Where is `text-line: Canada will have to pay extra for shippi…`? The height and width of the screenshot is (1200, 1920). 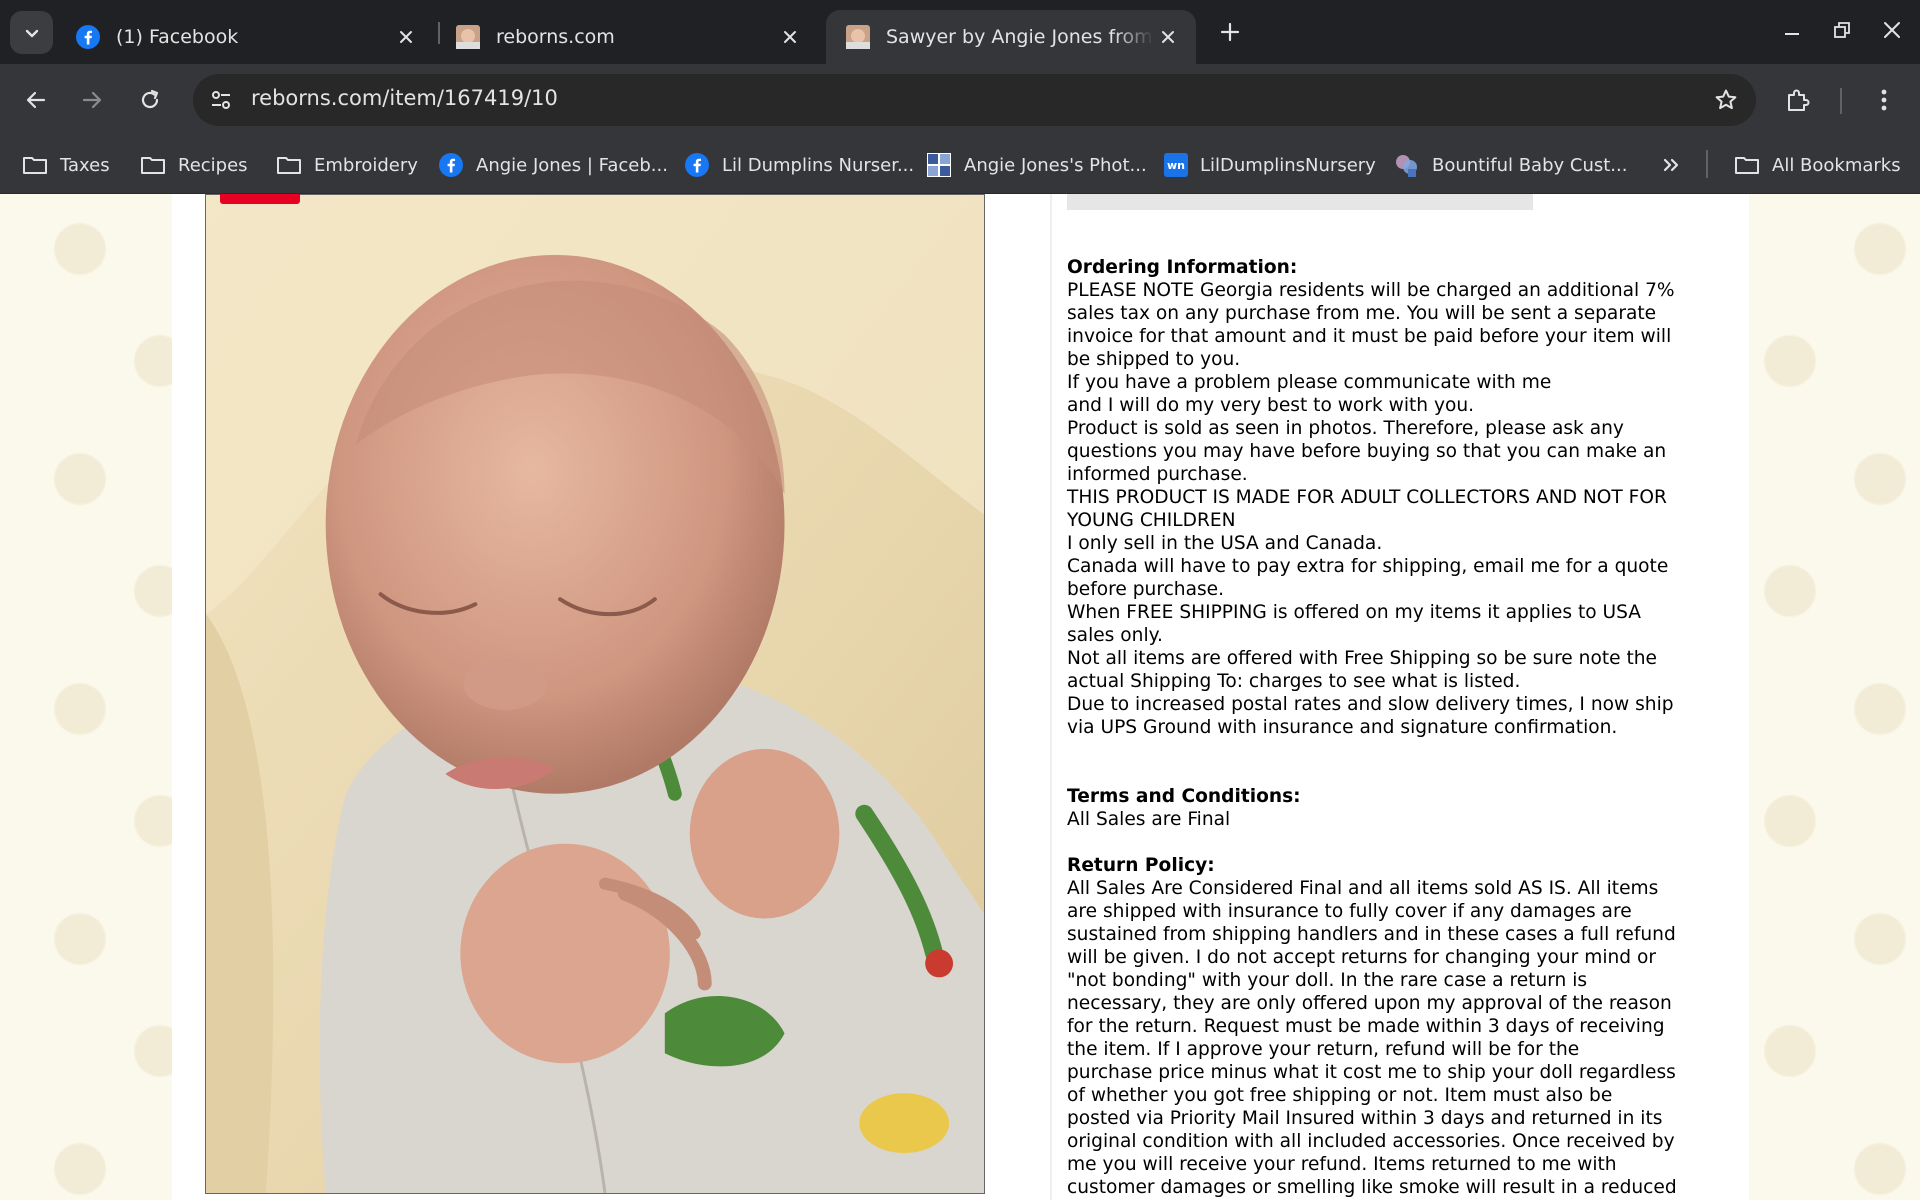 text-line: Canada will have to pay extra for shippi… is located at coordinates (1368, 566).